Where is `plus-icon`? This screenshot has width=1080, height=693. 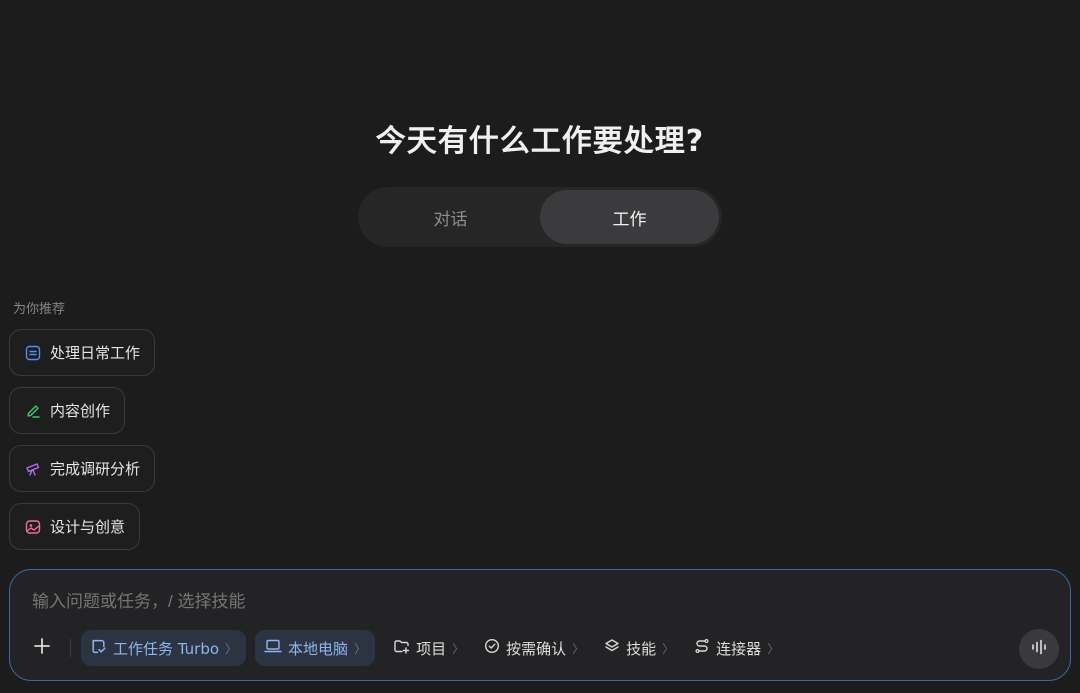
plus-icon is located at coordinates (42, 648).